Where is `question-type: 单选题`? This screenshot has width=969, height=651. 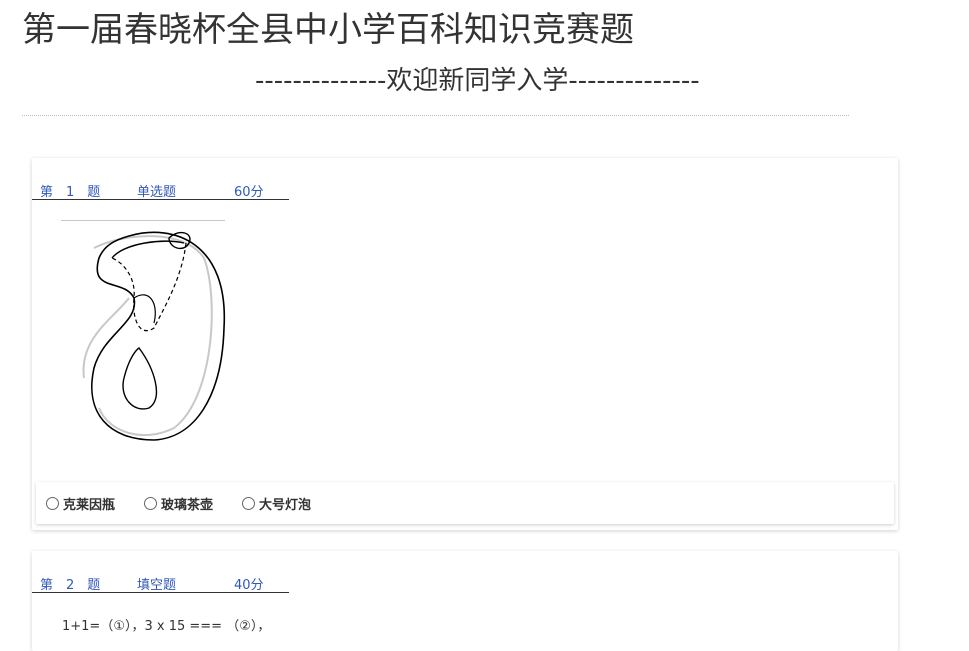 question-type: 单选题 is located at coordinates (157, 192).